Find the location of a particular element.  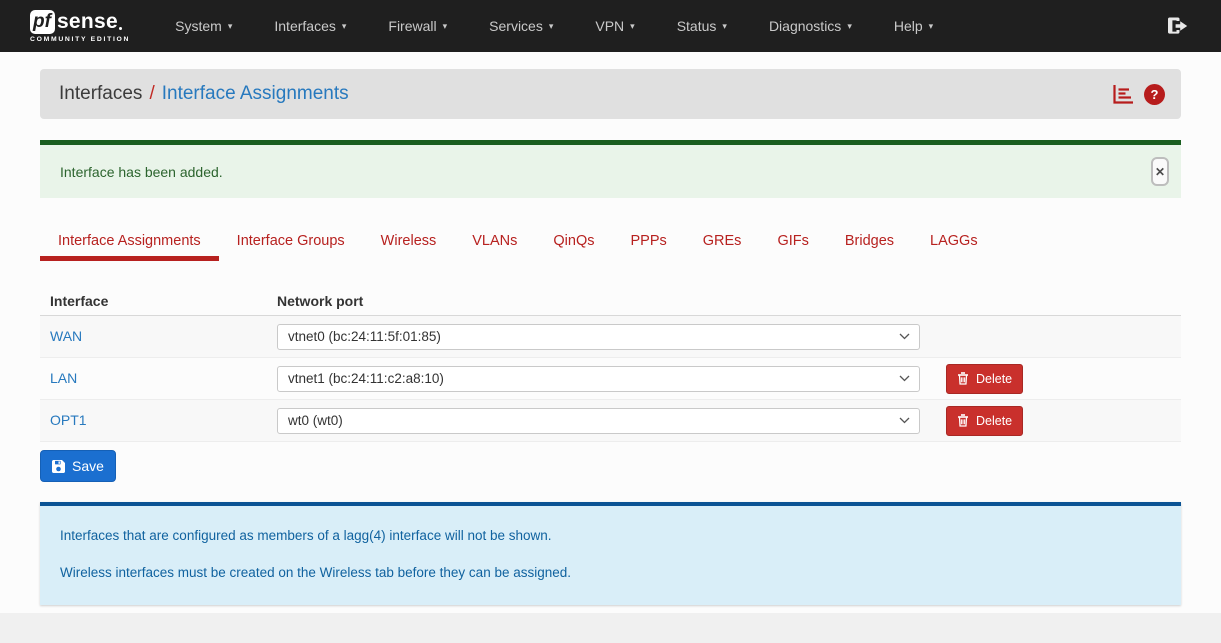

breadcrumb-section: Interfaces is located at coordinates (100, 93).